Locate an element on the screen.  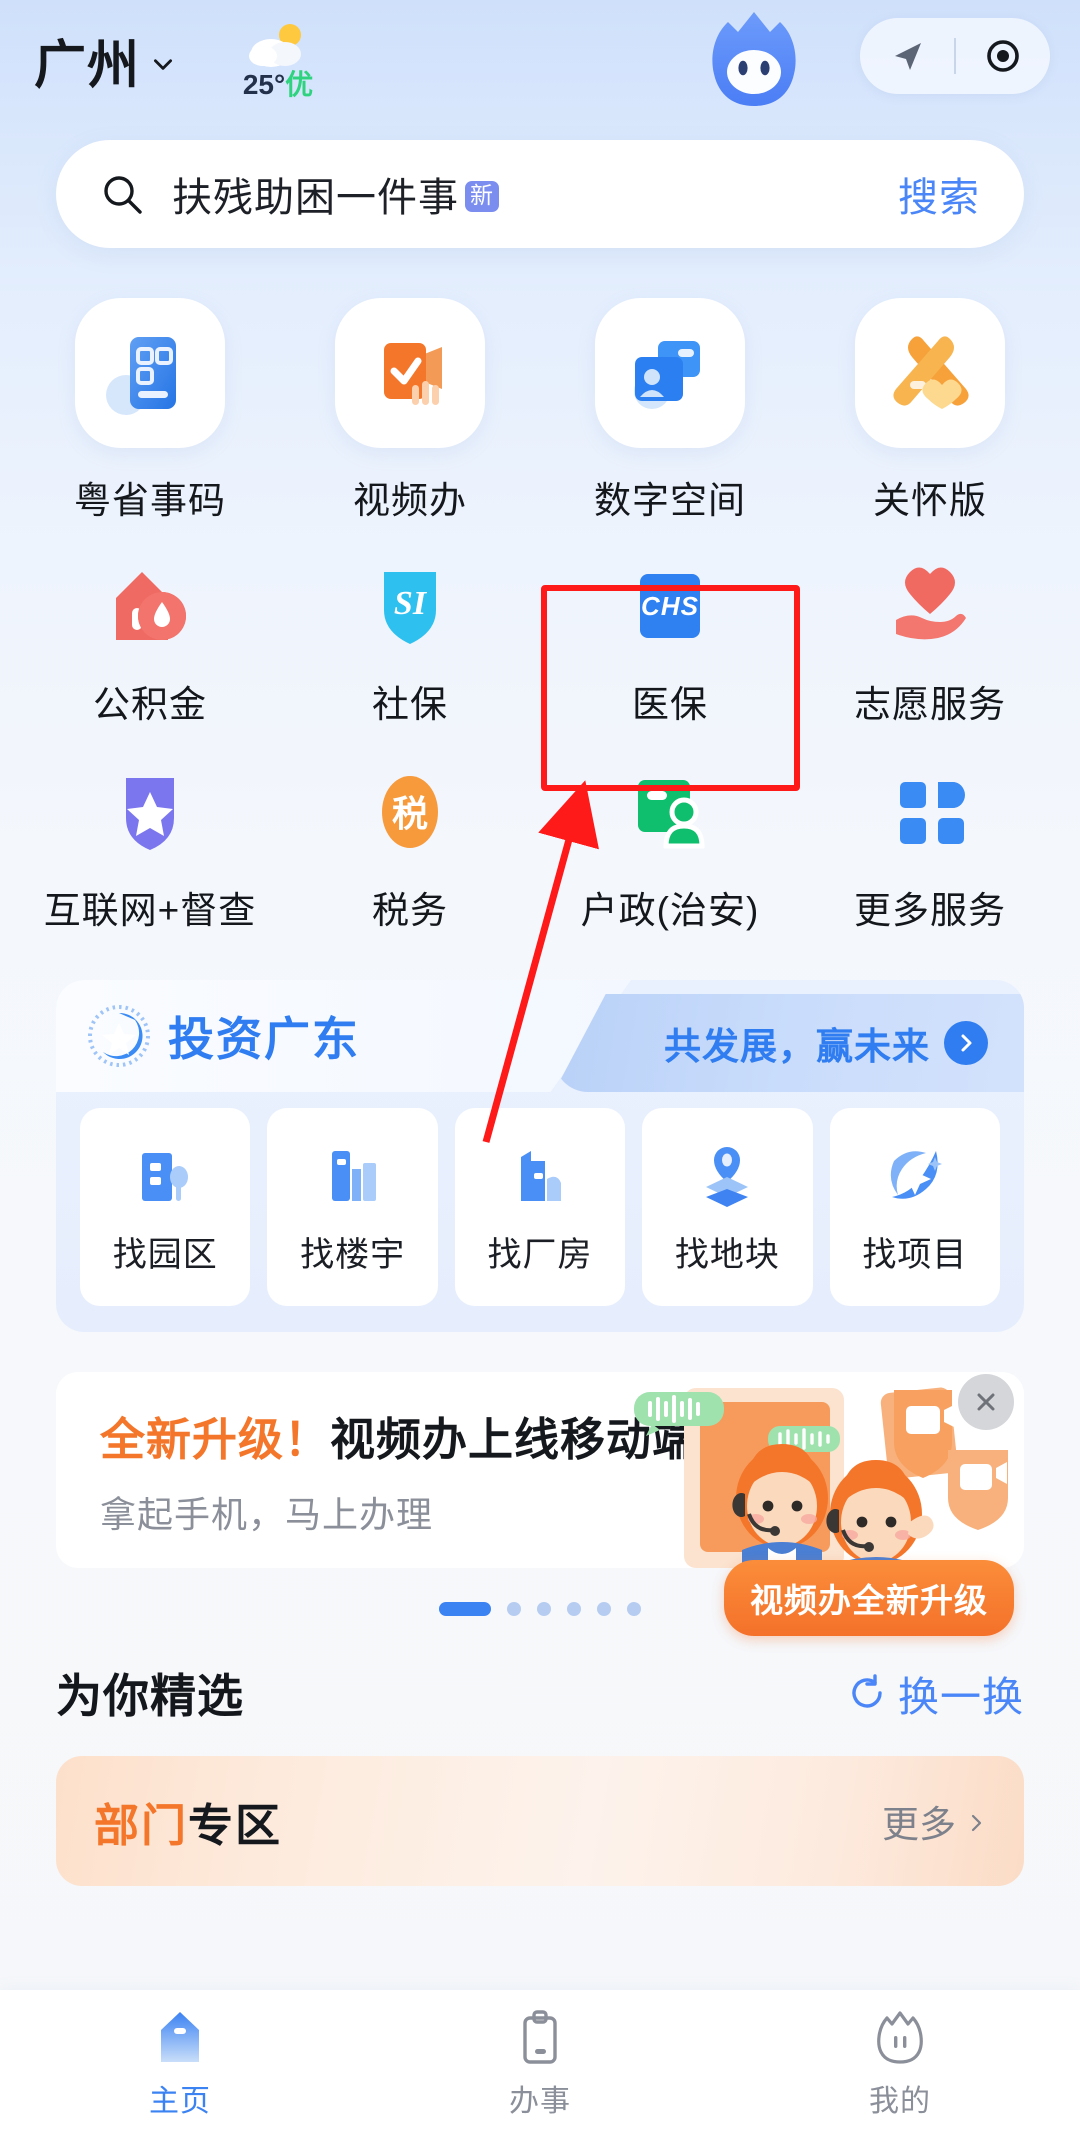
invest-title: 投资广东 is located at coordinates (264, 1039).